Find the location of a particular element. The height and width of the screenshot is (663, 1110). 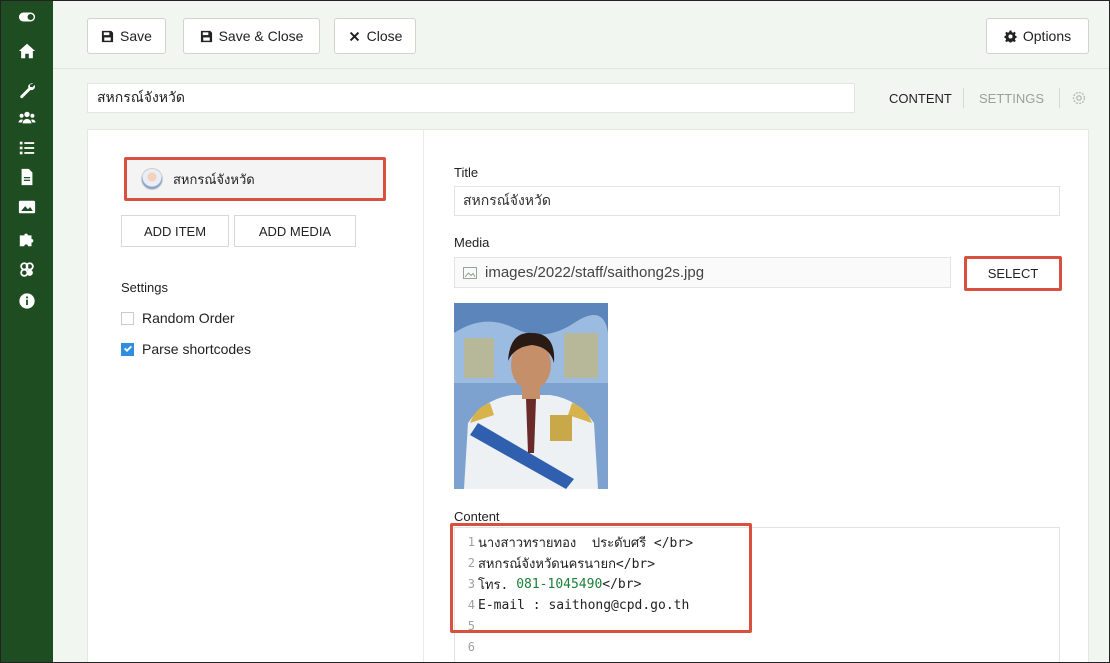

title-input: สหกรณ์จังหวัด is located at coordinates (757, 201).